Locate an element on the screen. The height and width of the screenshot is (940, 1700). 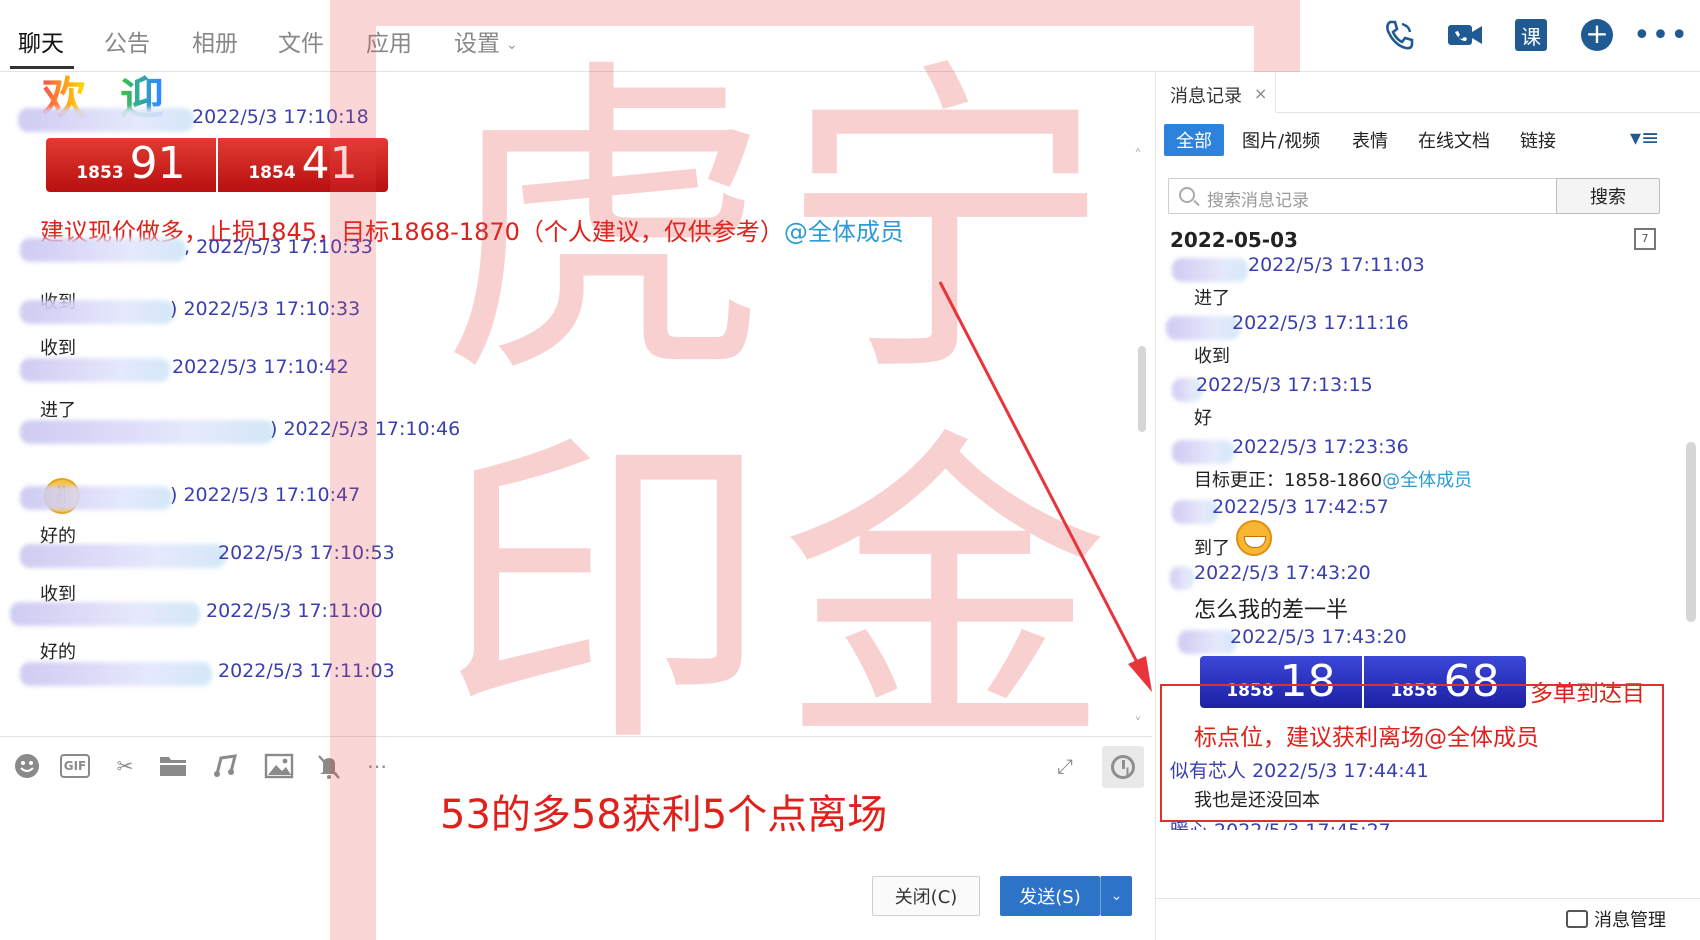
grin-emoji is located at coordinates (1254, 538).